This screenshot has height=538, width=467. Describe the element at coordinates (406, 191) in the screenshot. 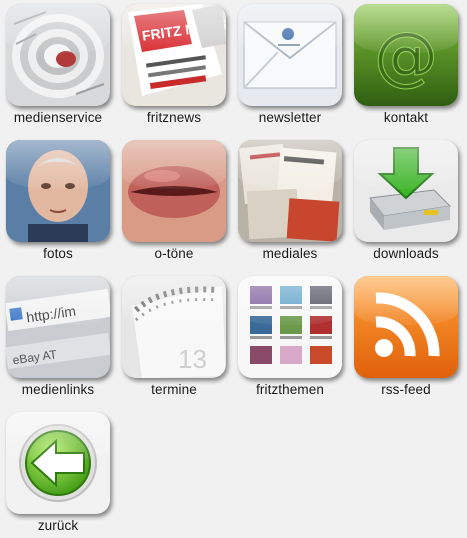

I see `download-drive-icon` at that location.